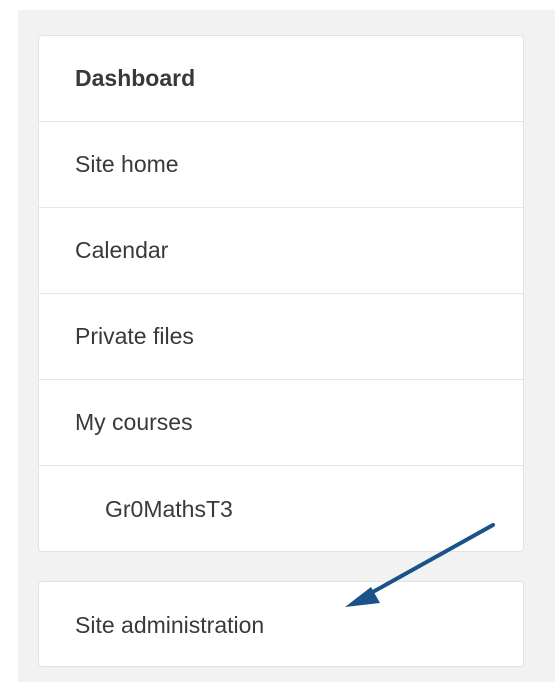 Image resolution: width=555 pixels, height=682 pixels. I want to click on nav-item-course: Gr0MathsT3, so click(281, 509).